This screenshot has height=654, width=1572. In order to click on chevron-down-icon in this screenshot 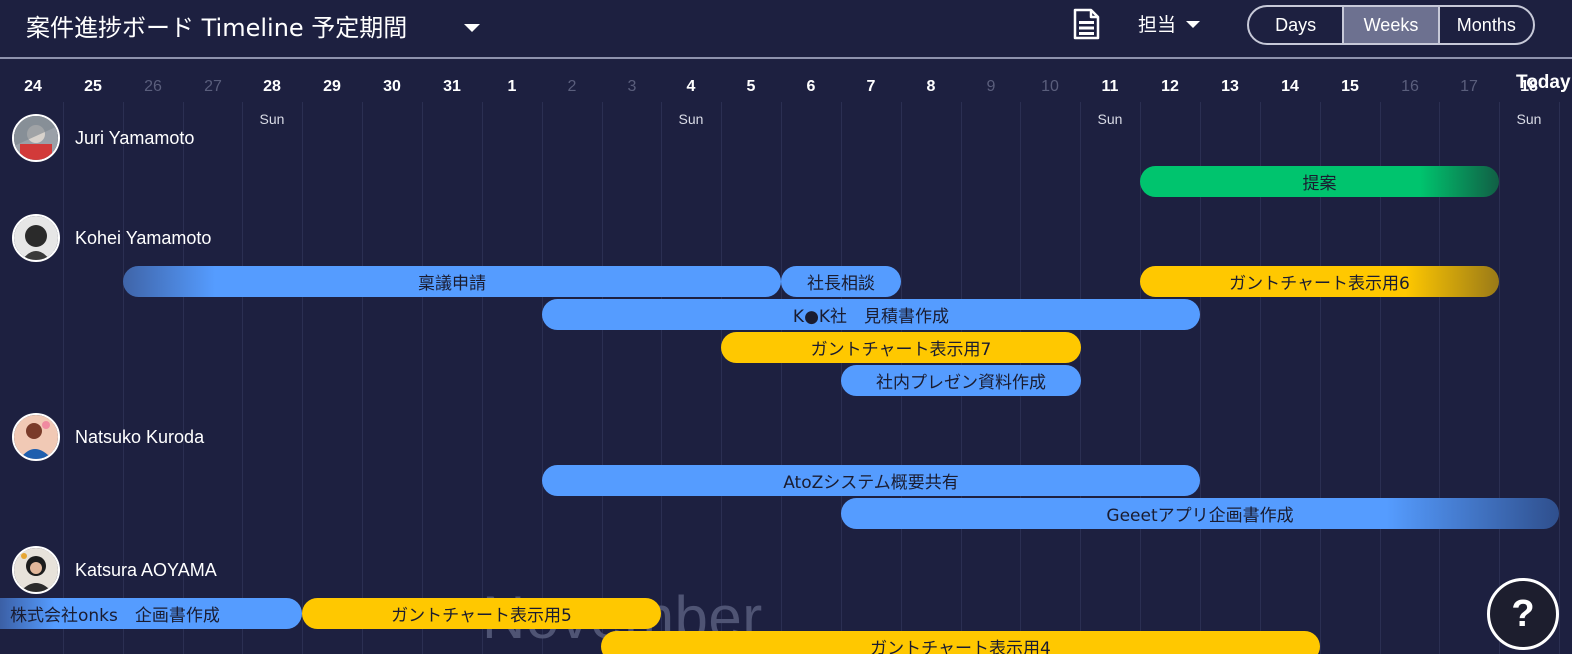, I will do `click(1193, 24)`.